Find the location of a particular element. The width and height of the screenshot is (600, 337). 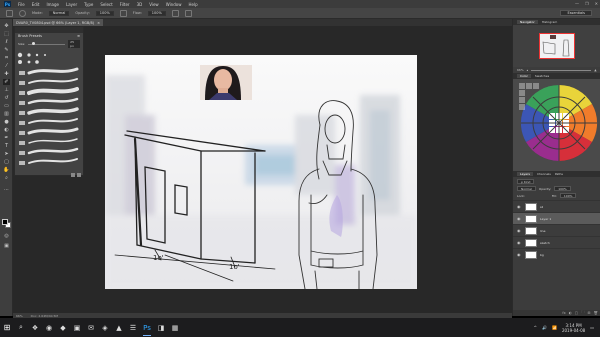

tab-paths: Paths is located at coordinates (559, 174).